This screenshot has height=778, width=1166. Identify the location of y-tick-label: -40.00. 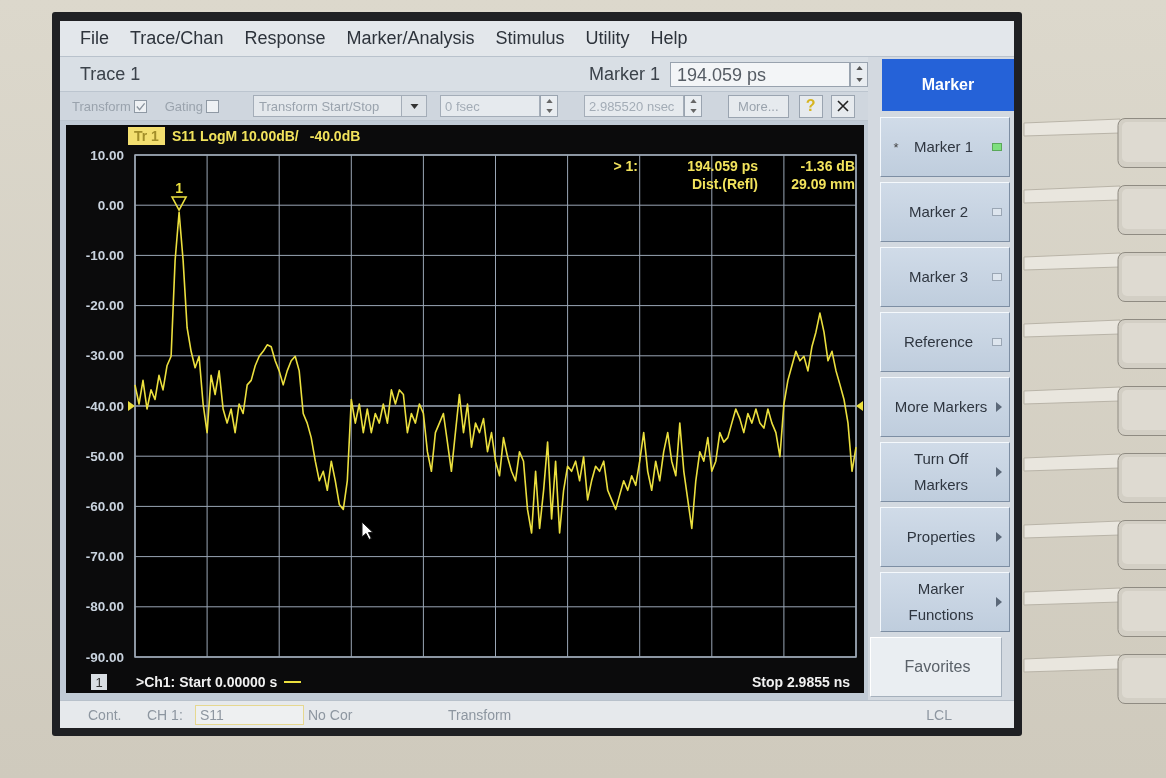
(104, 406).